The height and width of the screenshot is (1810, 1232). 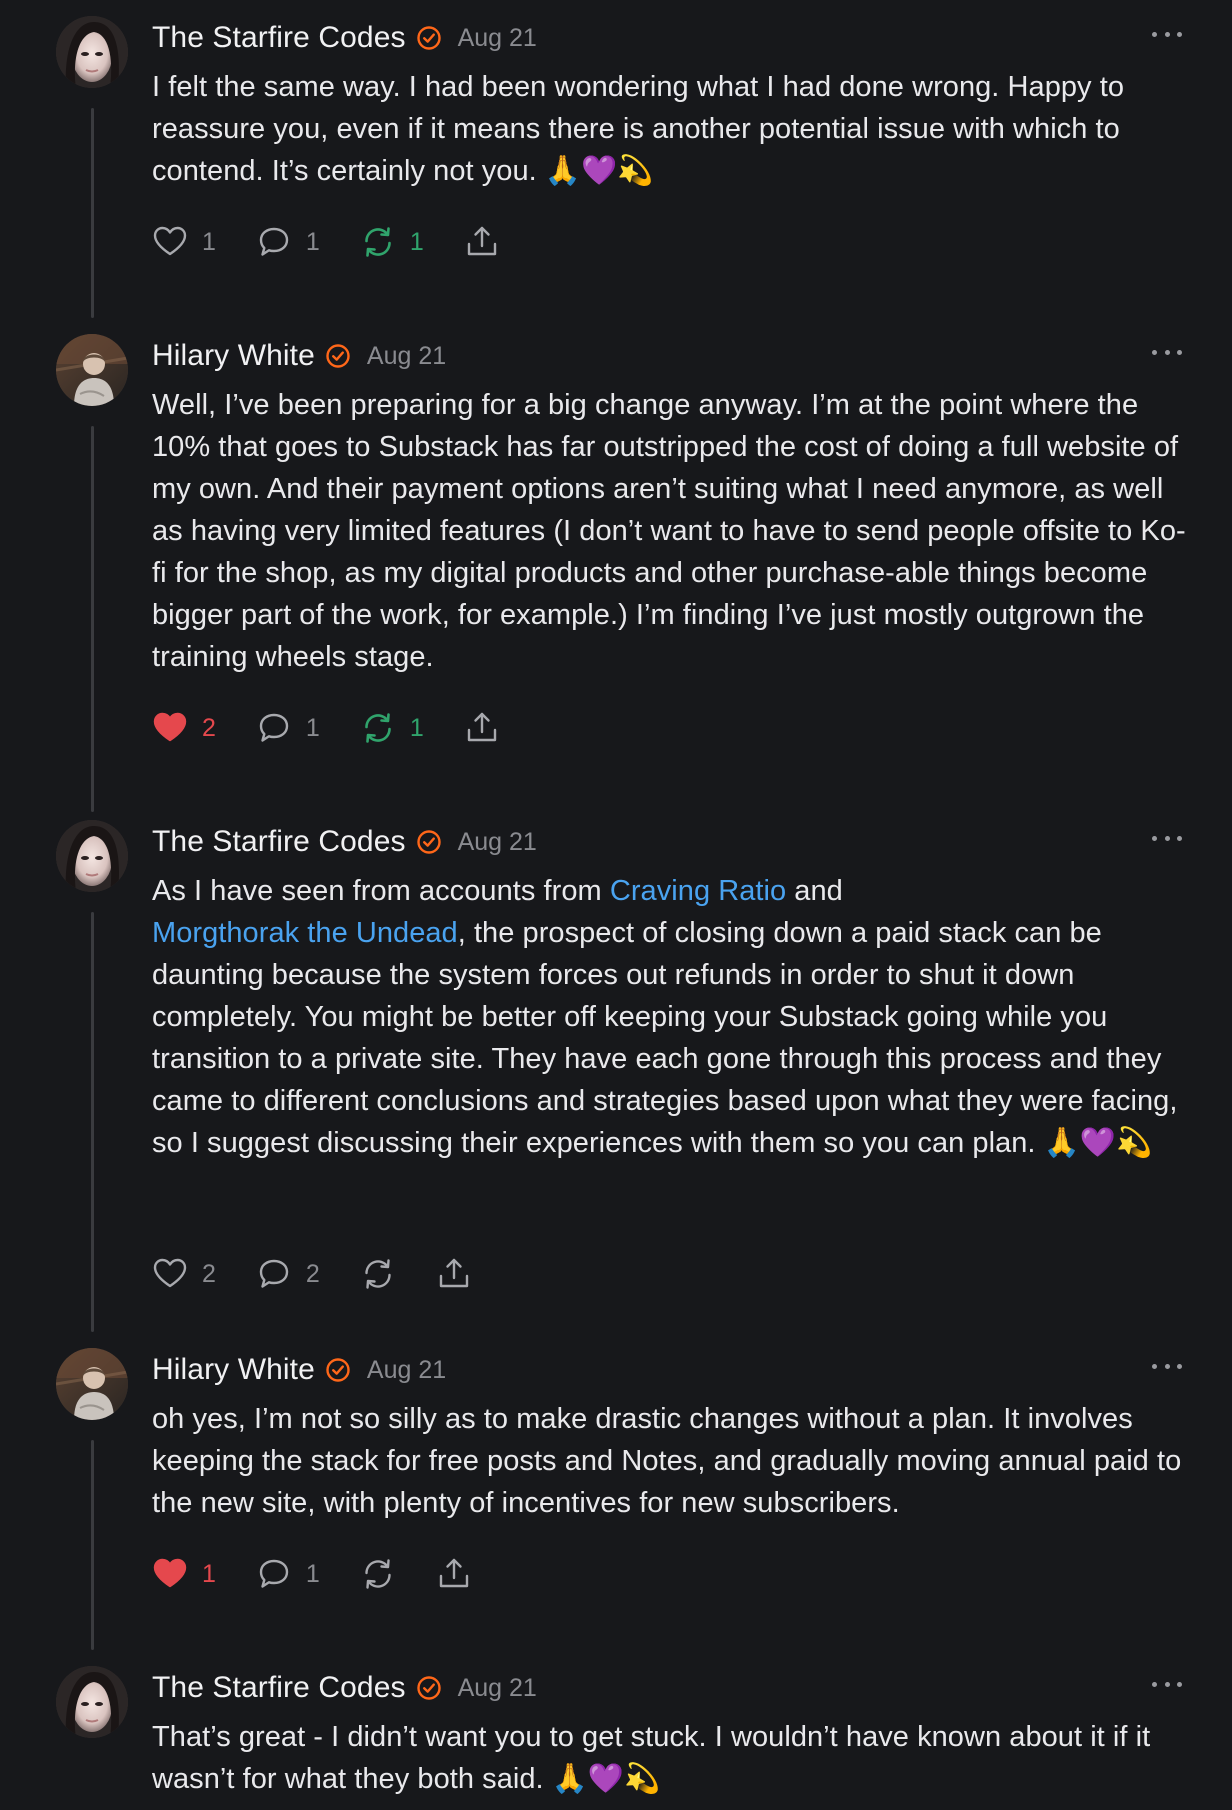 I want to click on comment-actions: 2 2, so click(x=332, y=1274).